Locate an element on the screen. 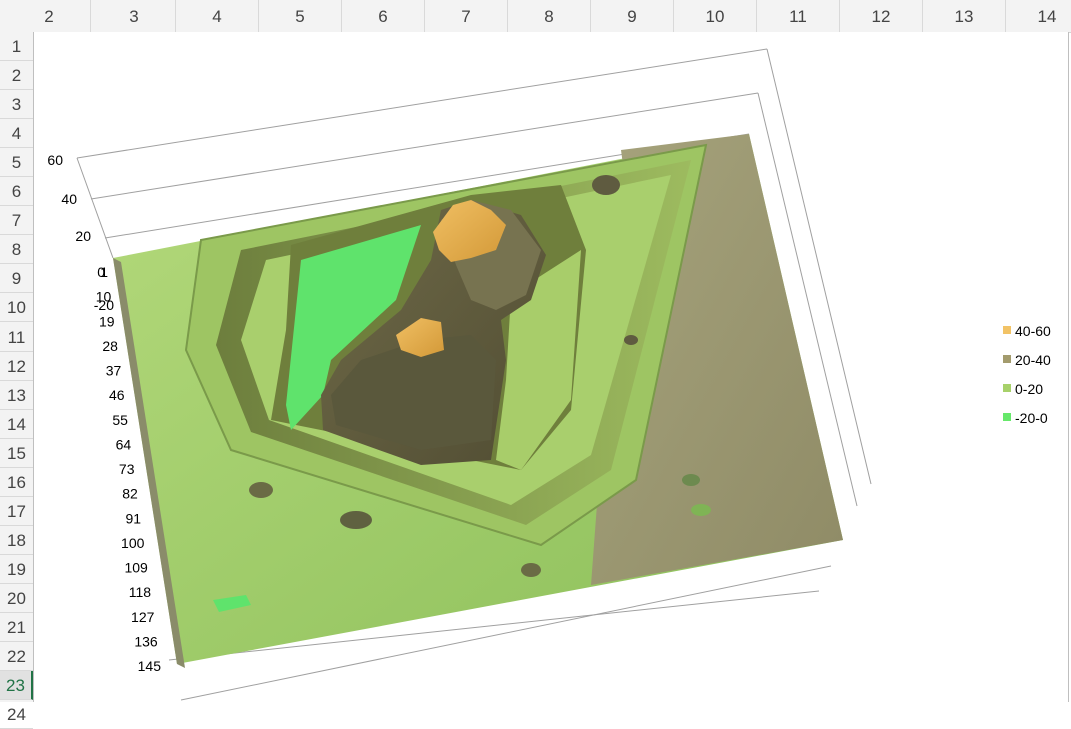 Image resolution: width=1071 pixels, height=729 pixels. z-tick-label: 20 is located at coordinates (83, 236).